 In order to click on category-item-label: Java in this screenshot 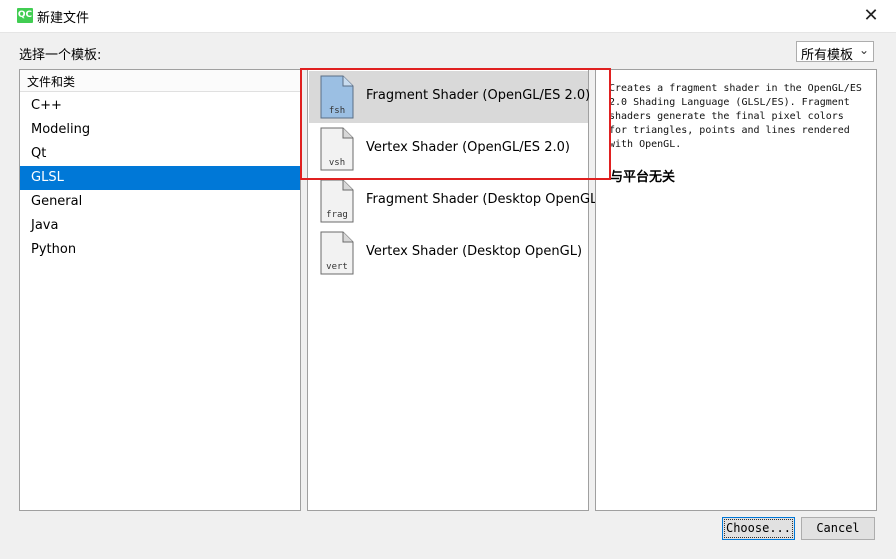, I will do `click(45, 225)`.